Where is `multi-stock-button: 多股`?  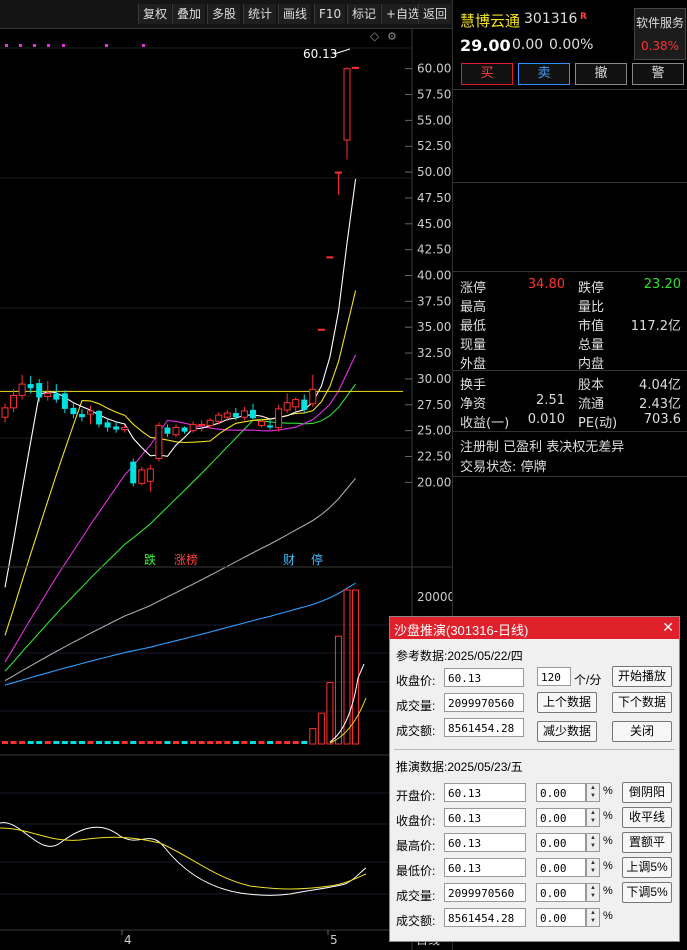
multi-stock-button: 多股 is located at coordinates (224, 14).